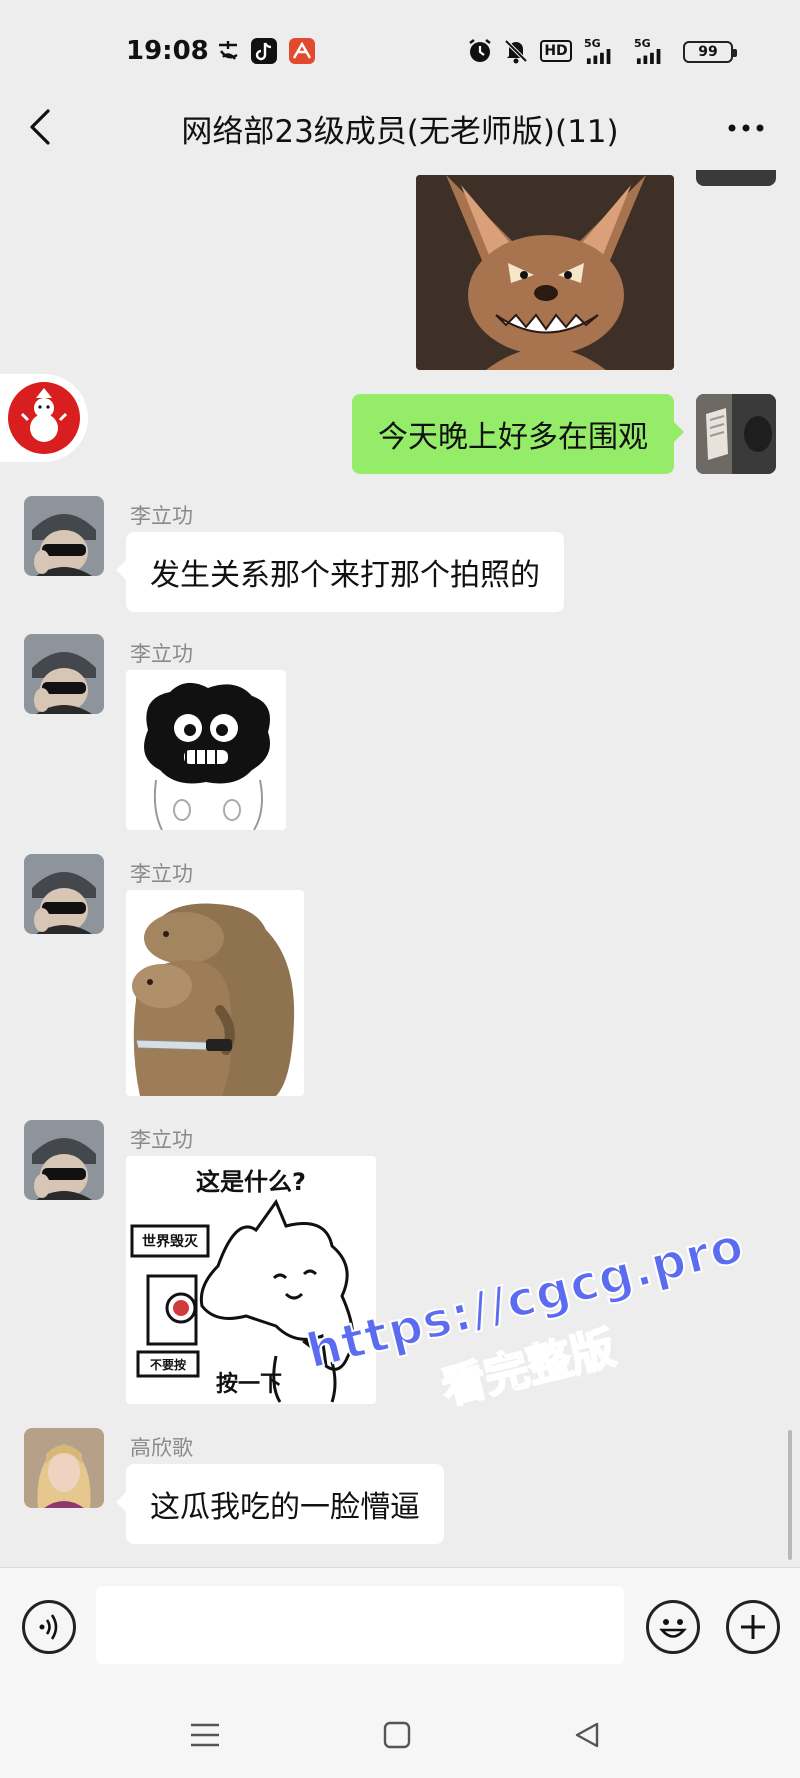 The image size is (800, 1778). What do you see at coordinates (251, 1182) in the screenshot?
I see `sticker-question: 这是什么?` at bounding box center [251, 1182].